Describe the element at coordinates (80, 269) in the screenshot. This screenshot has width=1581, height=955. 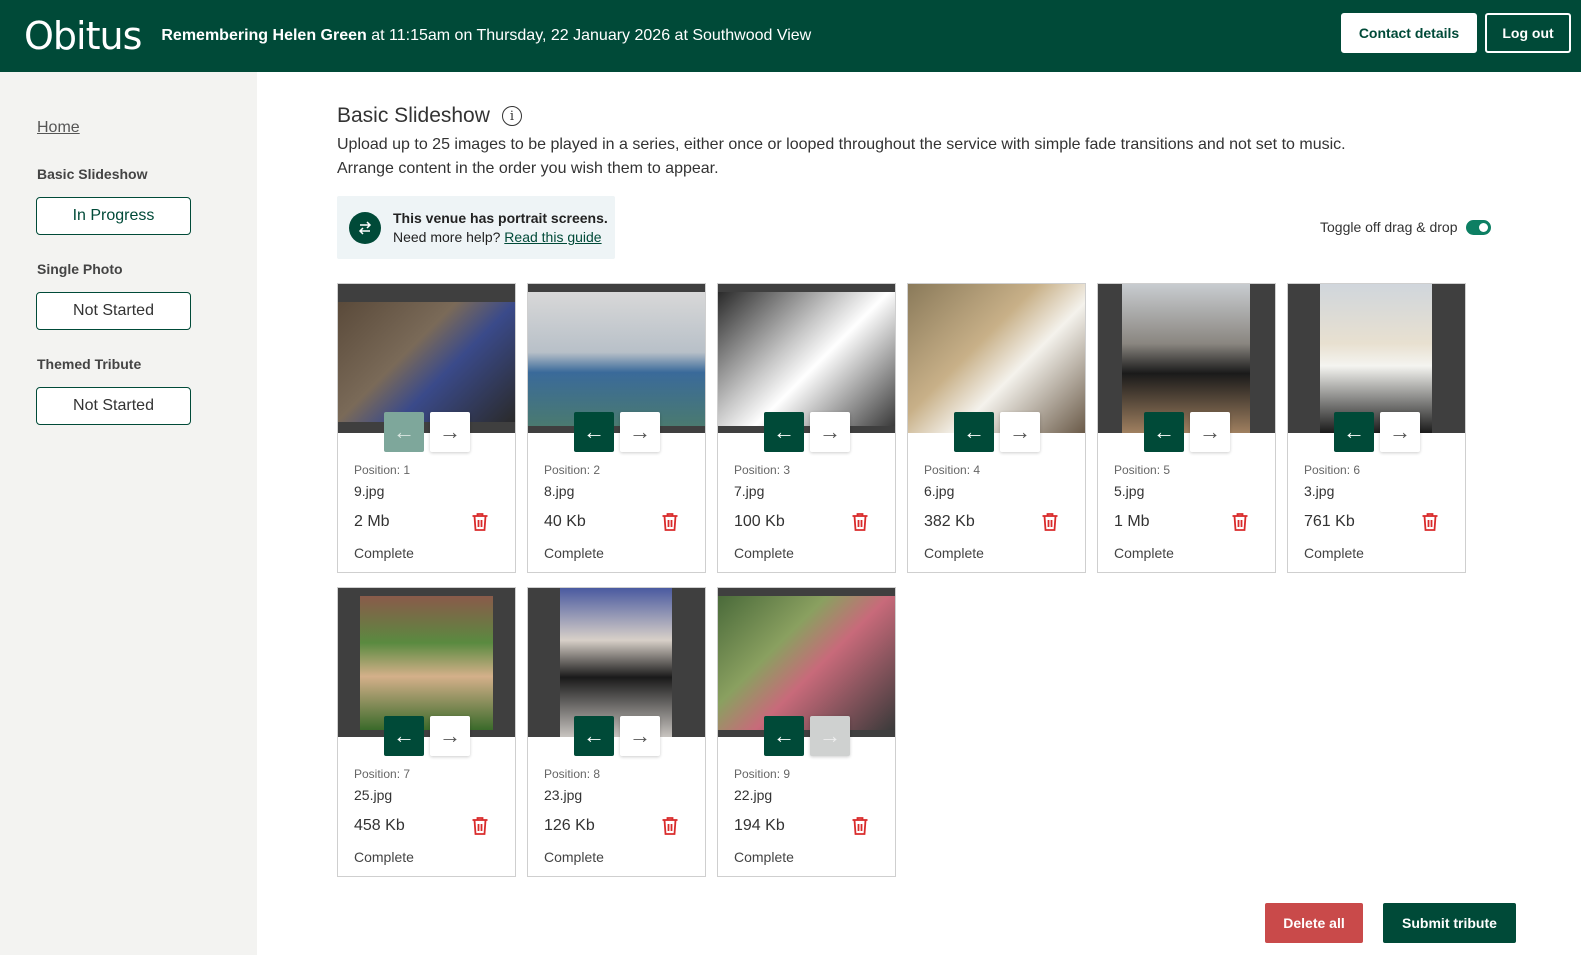
I see `sidebar-label-single-photo: Single Photo` at that location.